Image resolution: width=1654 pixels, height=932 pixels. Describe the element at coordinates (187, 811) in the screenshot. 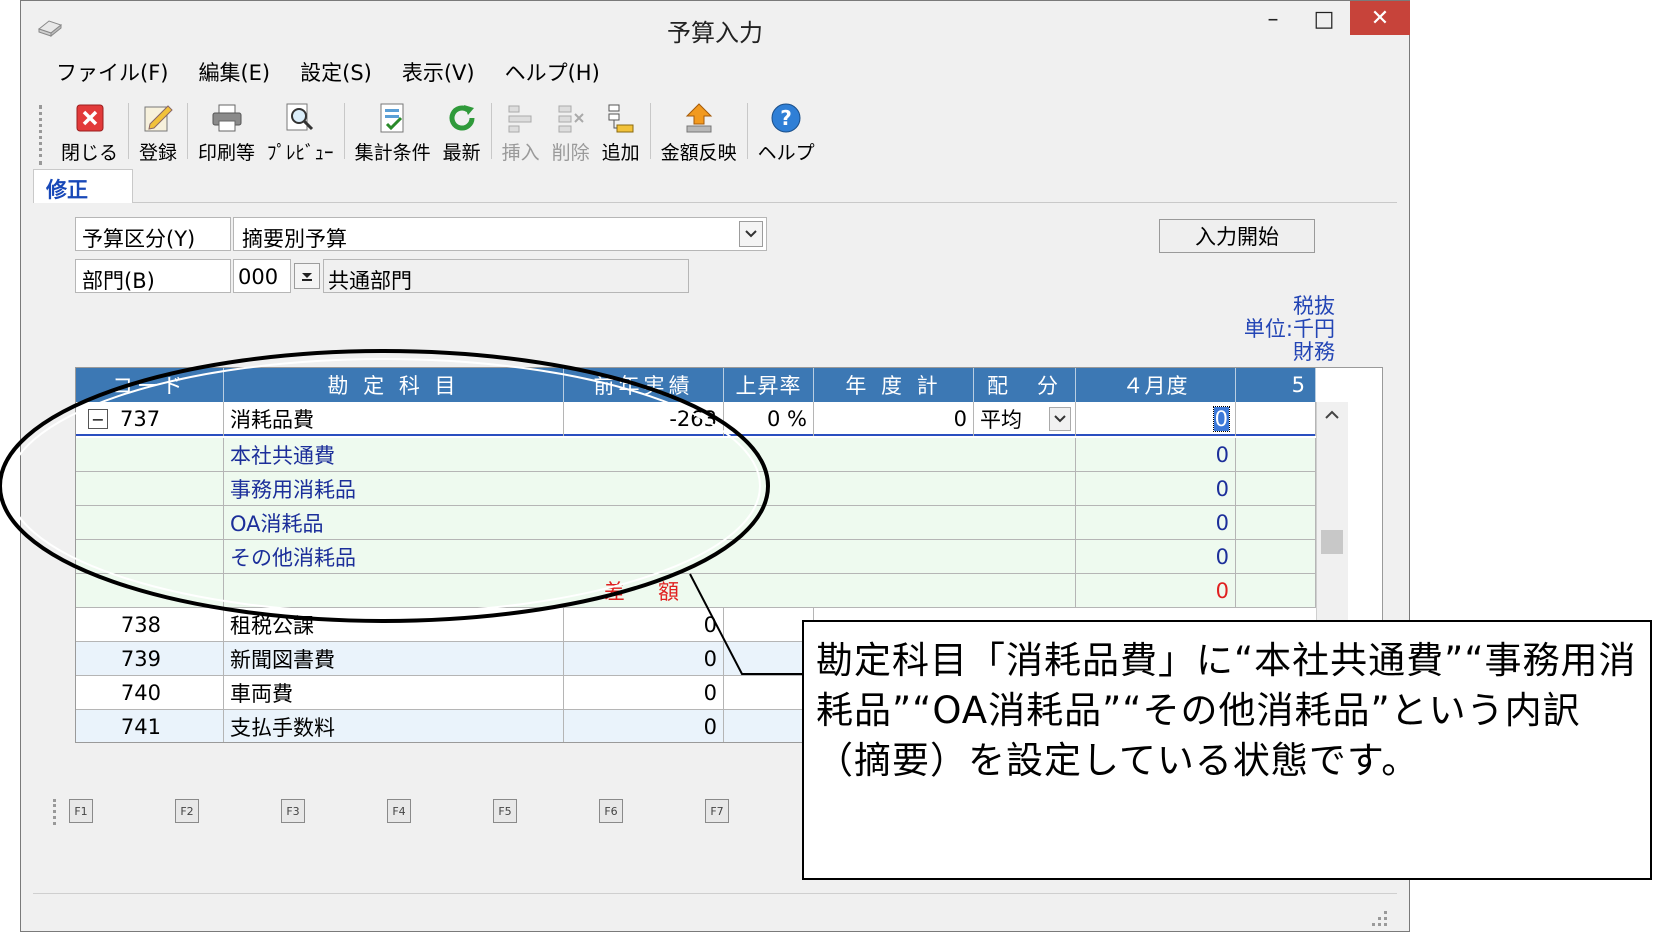

I see `f2-key: F2` at that location.